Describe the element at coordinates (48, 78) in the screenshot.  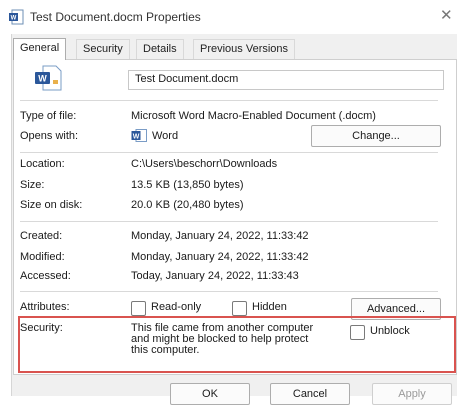
I see `word-file-icon: W` at that location.